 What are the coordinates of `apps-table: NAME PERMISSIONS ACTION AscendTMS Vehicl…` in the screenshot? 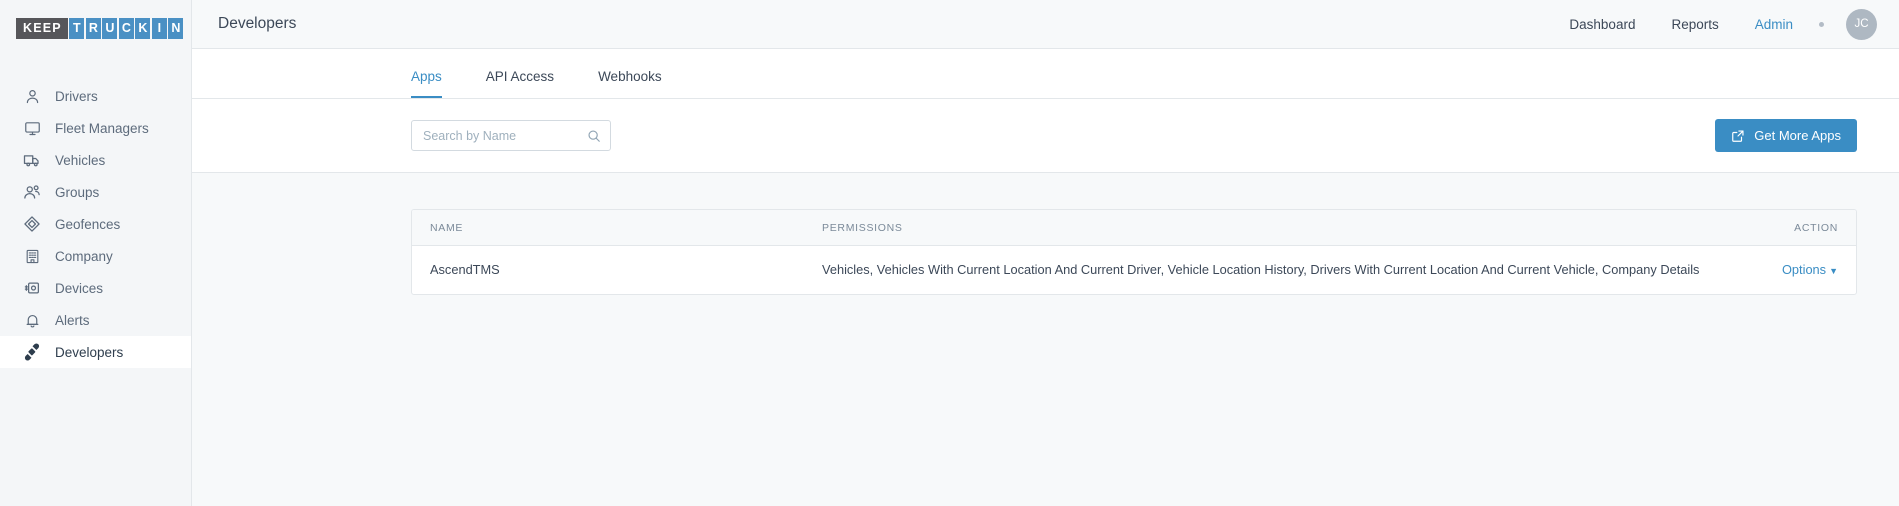 It's located at (1134, 252).